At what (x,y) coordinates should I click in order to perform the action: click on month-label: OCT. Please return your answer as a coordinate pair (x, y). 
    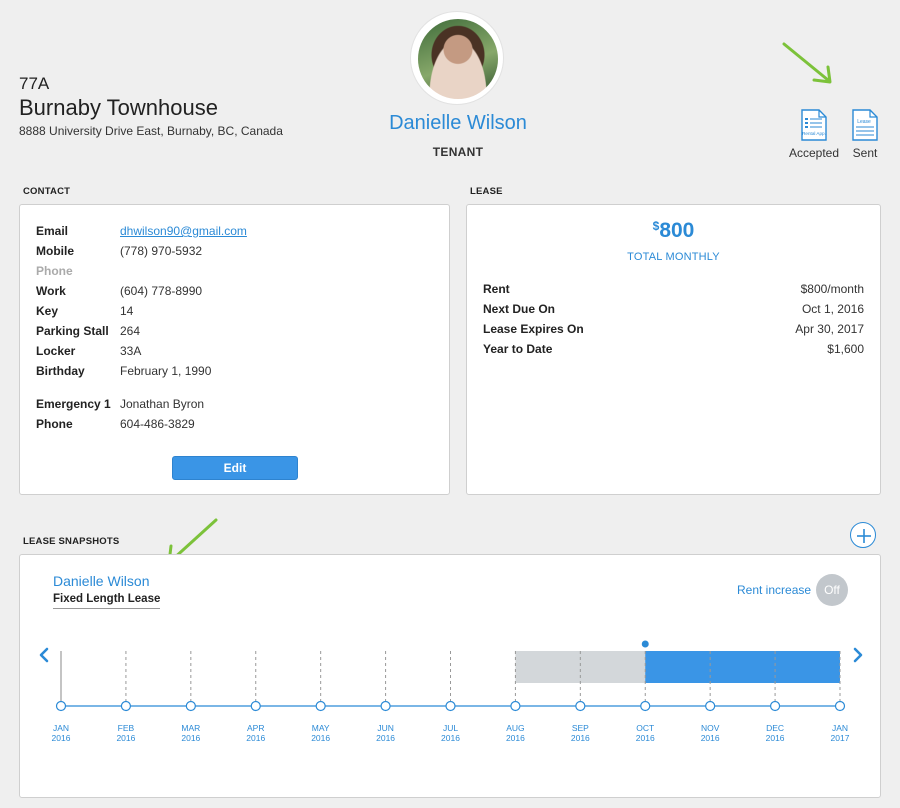
    Looking at the image, I should click on (645, 728).